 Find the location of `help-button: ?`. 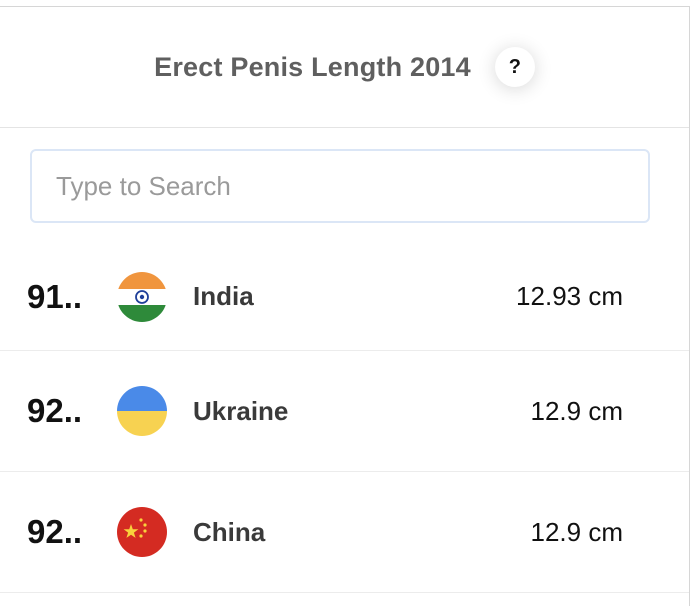

help-button: ? is located at coordinates (514, 67).